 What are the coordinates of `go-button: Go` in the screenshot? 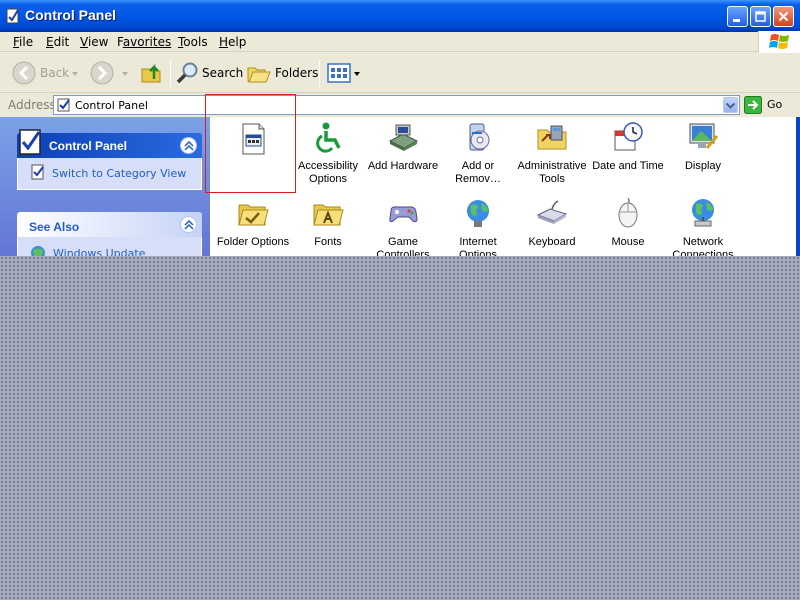 It's located at (770, 105).